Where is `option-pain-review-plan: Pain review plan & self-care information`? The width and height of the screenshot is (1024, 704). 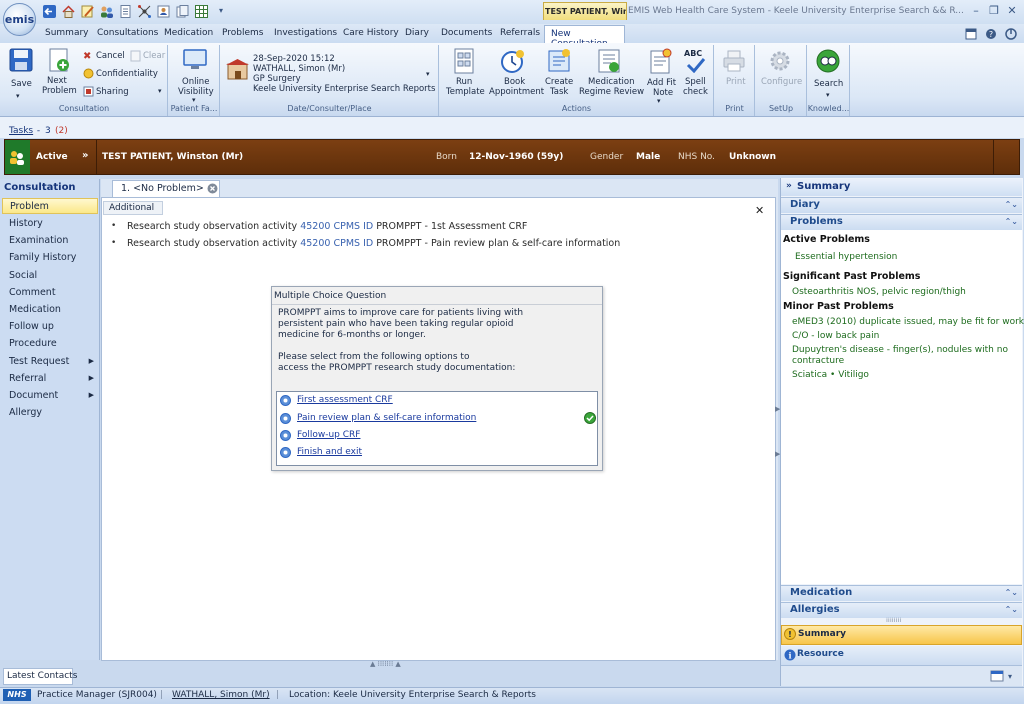
option-pain-review-plan: Pain review plan & self-care information is located at coordinates (386, 418).